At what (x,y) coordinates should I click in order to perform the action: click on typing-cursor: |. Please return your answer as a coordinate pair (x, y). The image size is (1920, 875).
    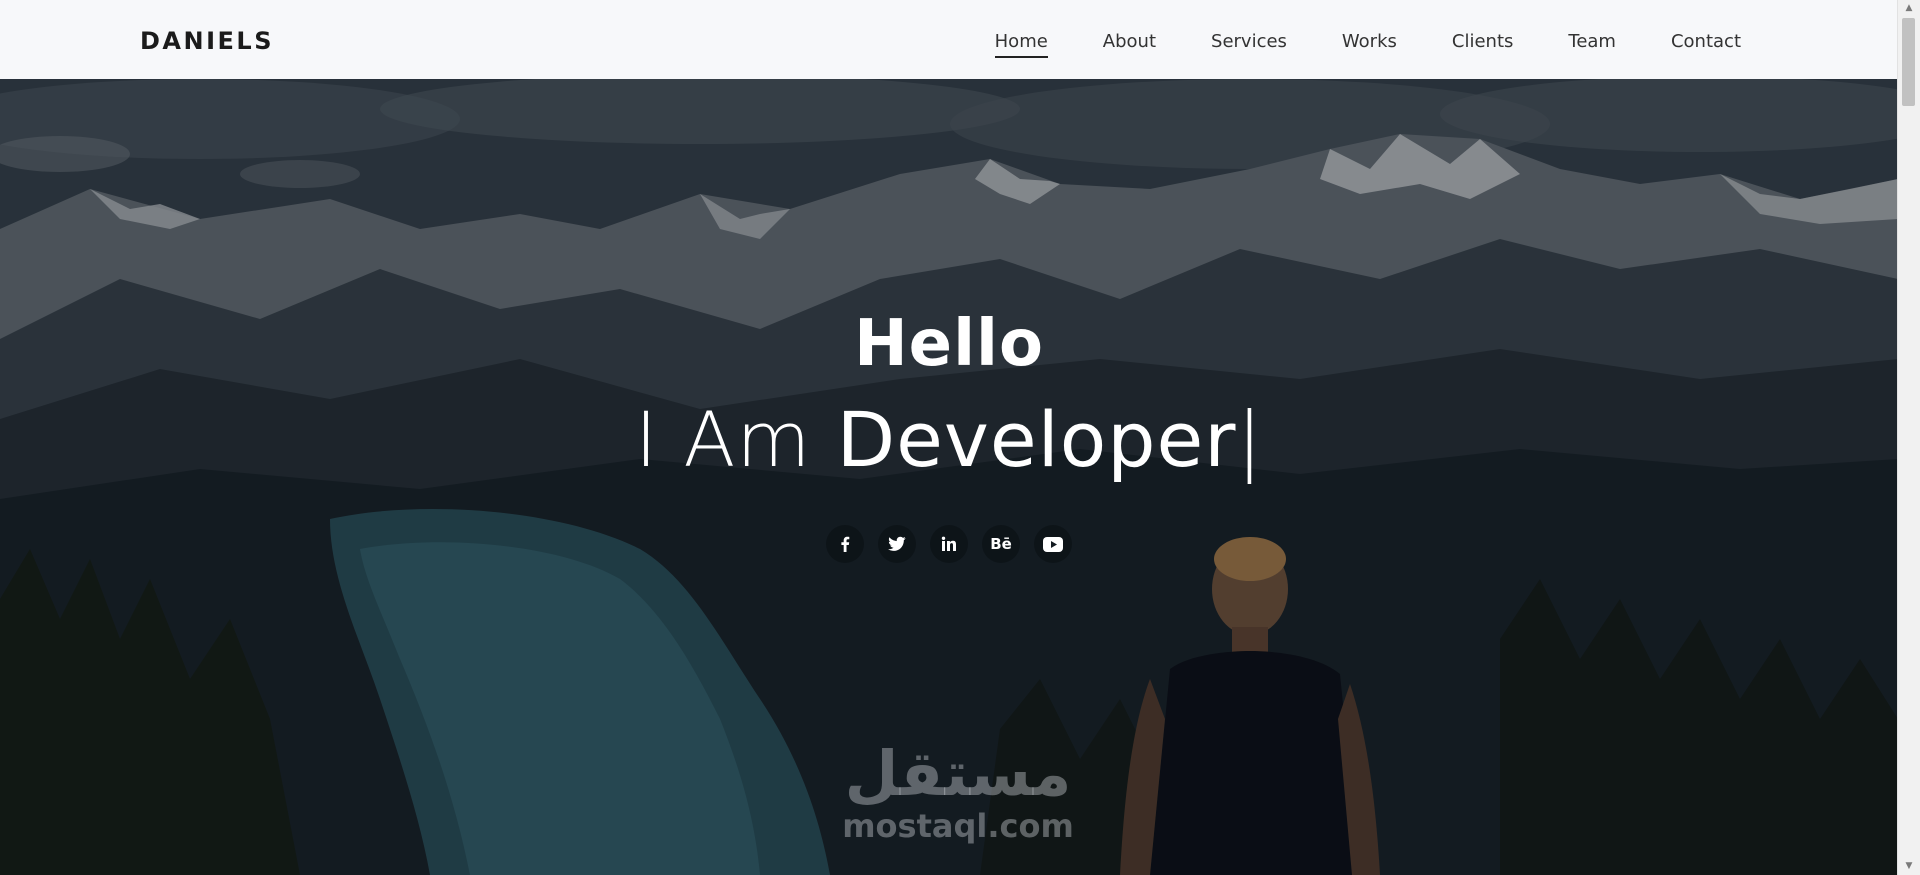
    Looking at the image, I should click on (1250, 439).